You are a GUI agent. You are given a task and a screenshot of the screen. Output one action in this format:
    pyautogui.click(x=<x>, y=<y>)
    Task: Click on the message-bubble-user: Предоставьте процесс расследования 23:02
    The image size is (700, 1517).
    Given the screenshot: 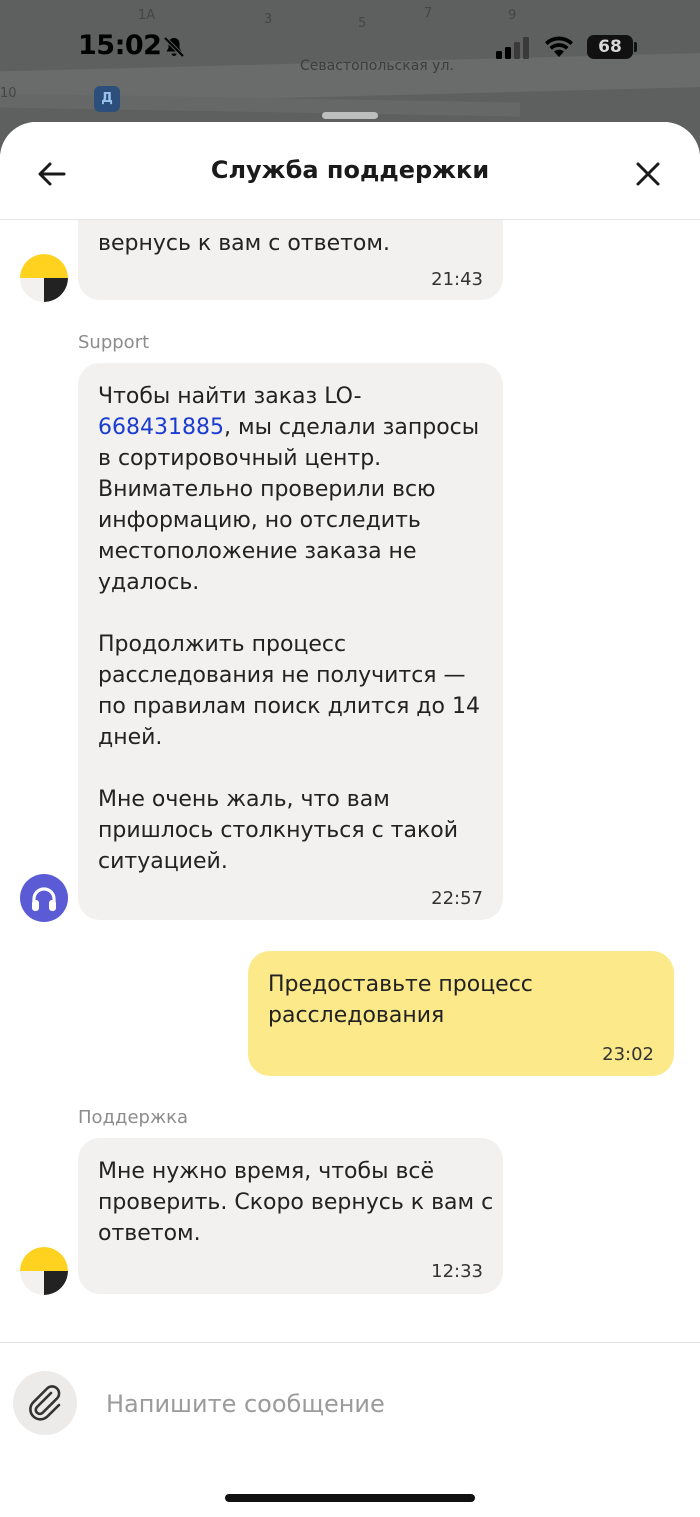 What is the action you would take?
    pyautogui.click(x=461, y=1013)
    